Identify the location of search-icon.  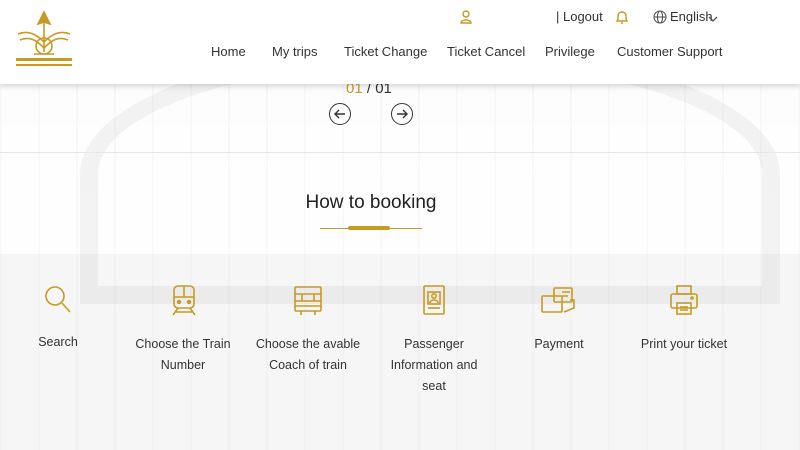
(58, 302).